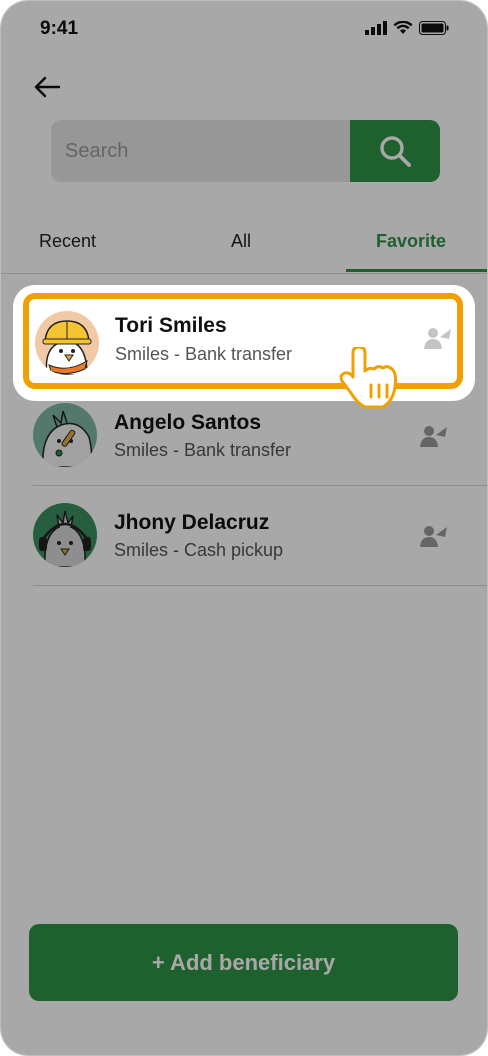  Describe the element at coordinates (244, 343) in the screenshot. I see `highlight-card: Tori Smiles Smiles - Bank transfer` at that location.